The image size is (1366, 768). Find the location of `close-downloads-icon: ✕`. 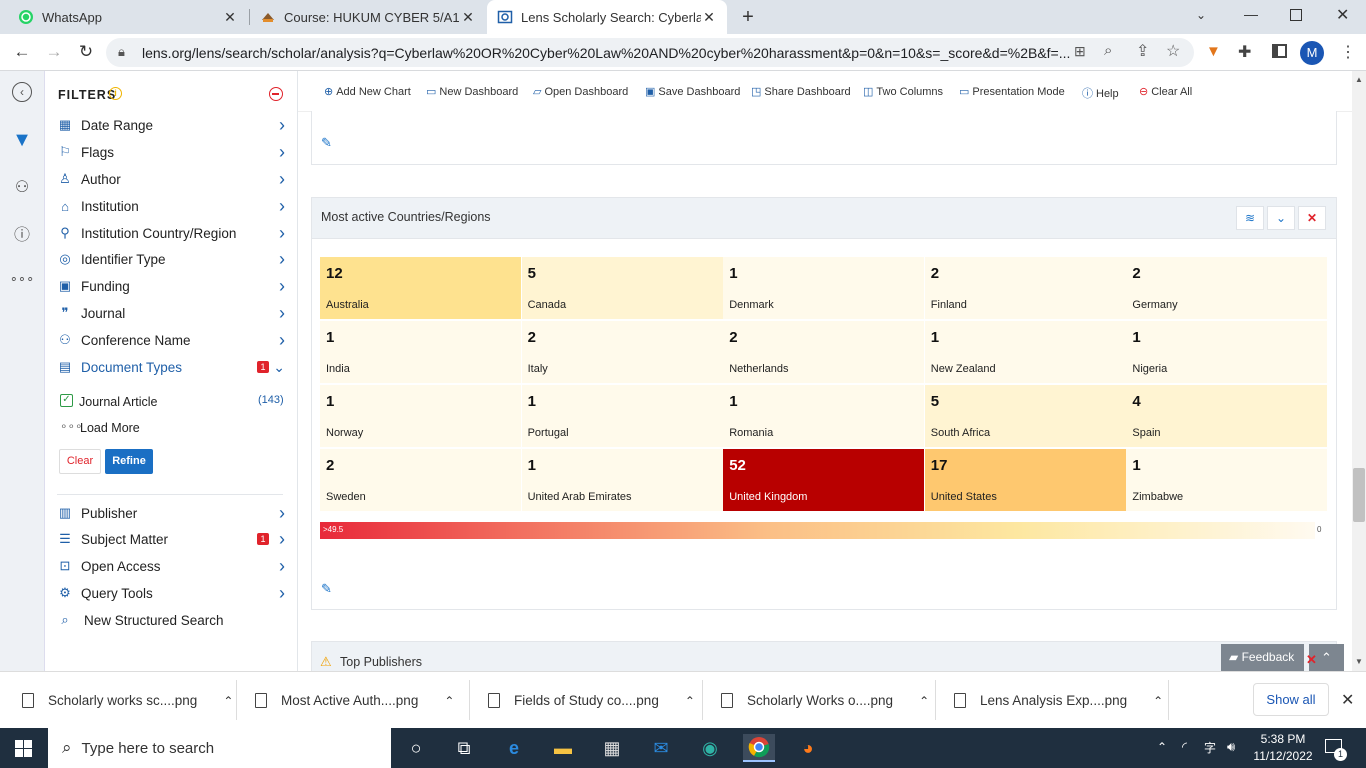

close-downloads-icon: ✕ is located at coordinates (1347, 700).